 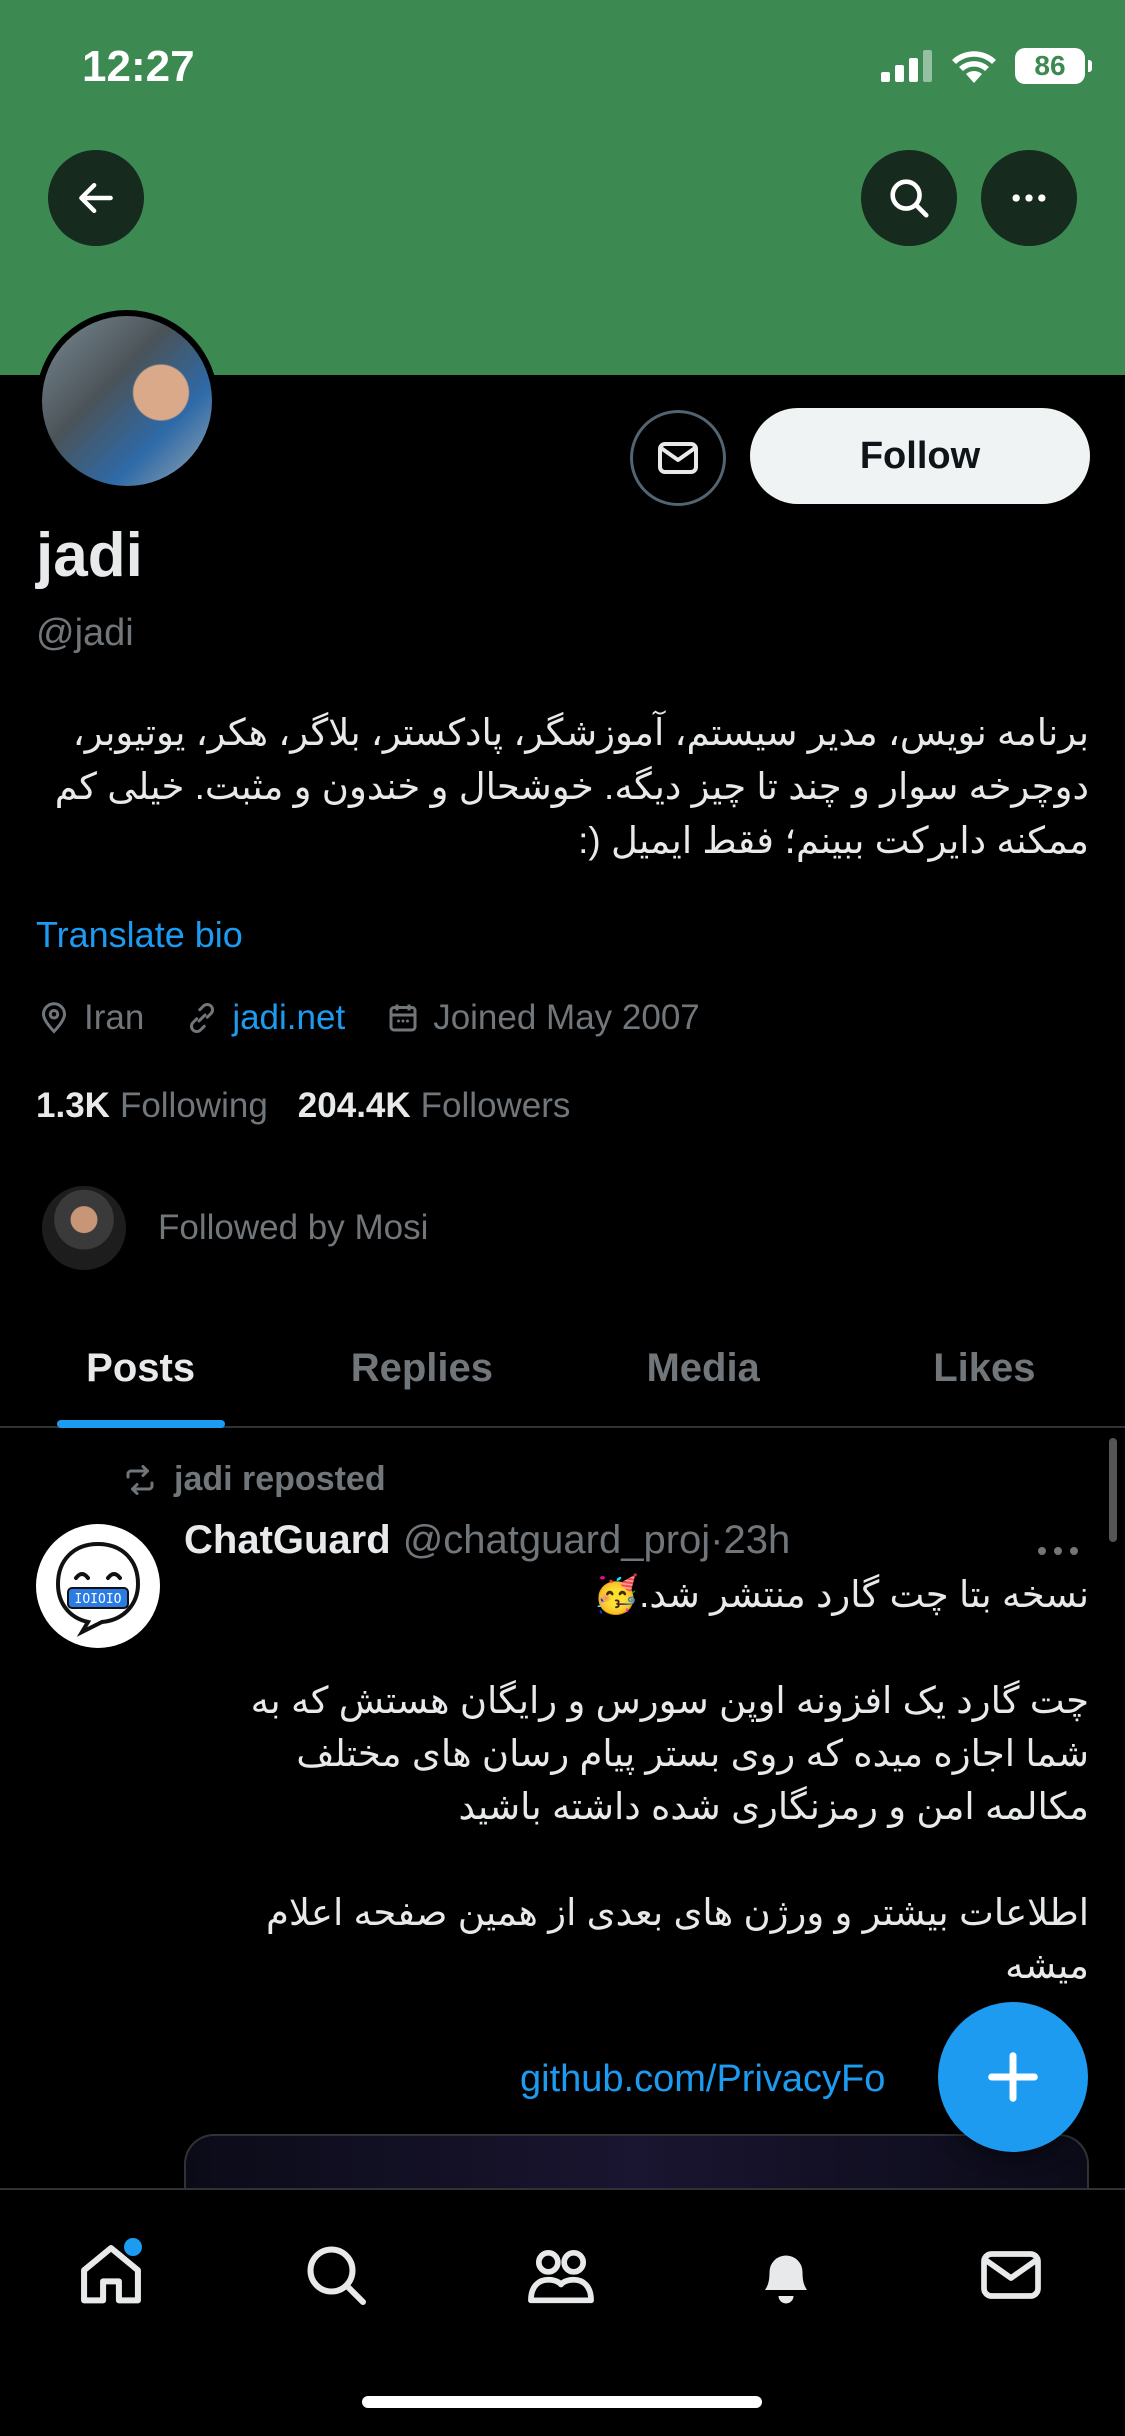 What do you see at coordinates (140, 1479) in the screenshot?
I see `repost-icon` at bounding box center [140, 1479].